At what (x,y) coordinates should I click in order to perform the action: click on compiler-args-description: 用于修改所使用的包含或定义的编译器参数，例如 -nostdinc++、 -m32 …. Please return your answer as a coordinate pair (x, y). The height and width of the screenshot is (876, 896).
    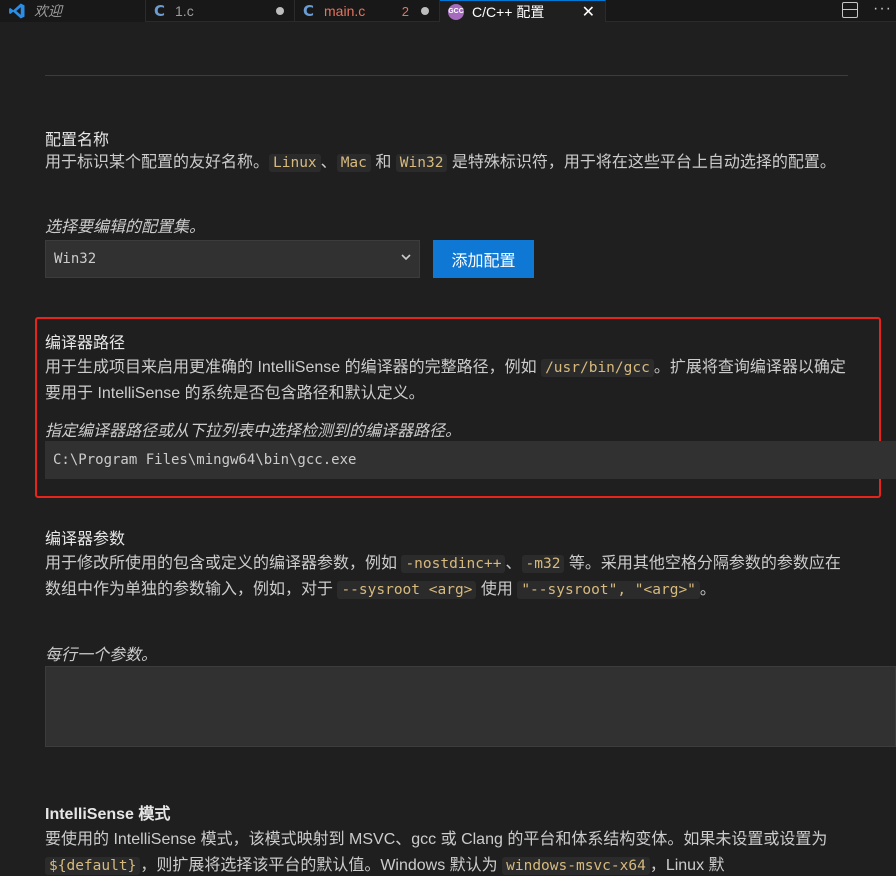
    Looking at the image, I should click on (443, 577).